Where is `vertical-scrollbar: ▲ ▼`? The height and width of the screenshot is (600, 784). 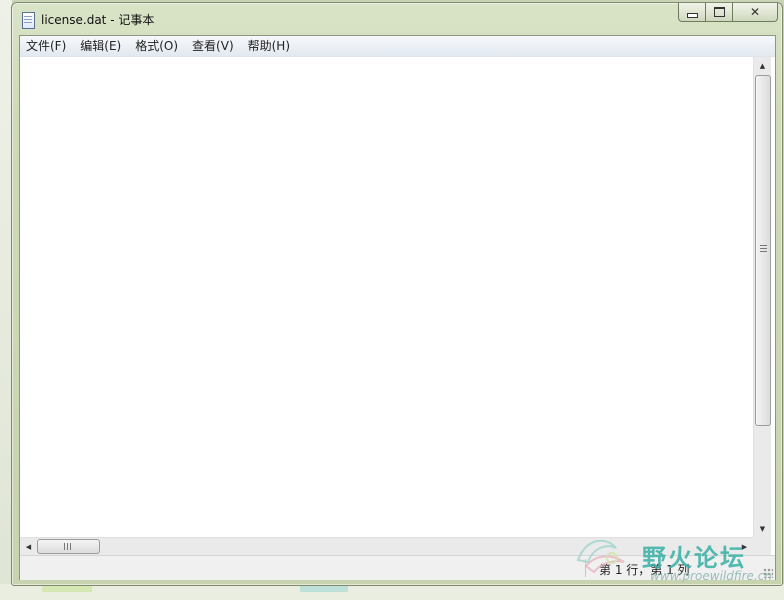
vertical-scrollbar: ▲ ▼ is located at coordinates (762, 297).